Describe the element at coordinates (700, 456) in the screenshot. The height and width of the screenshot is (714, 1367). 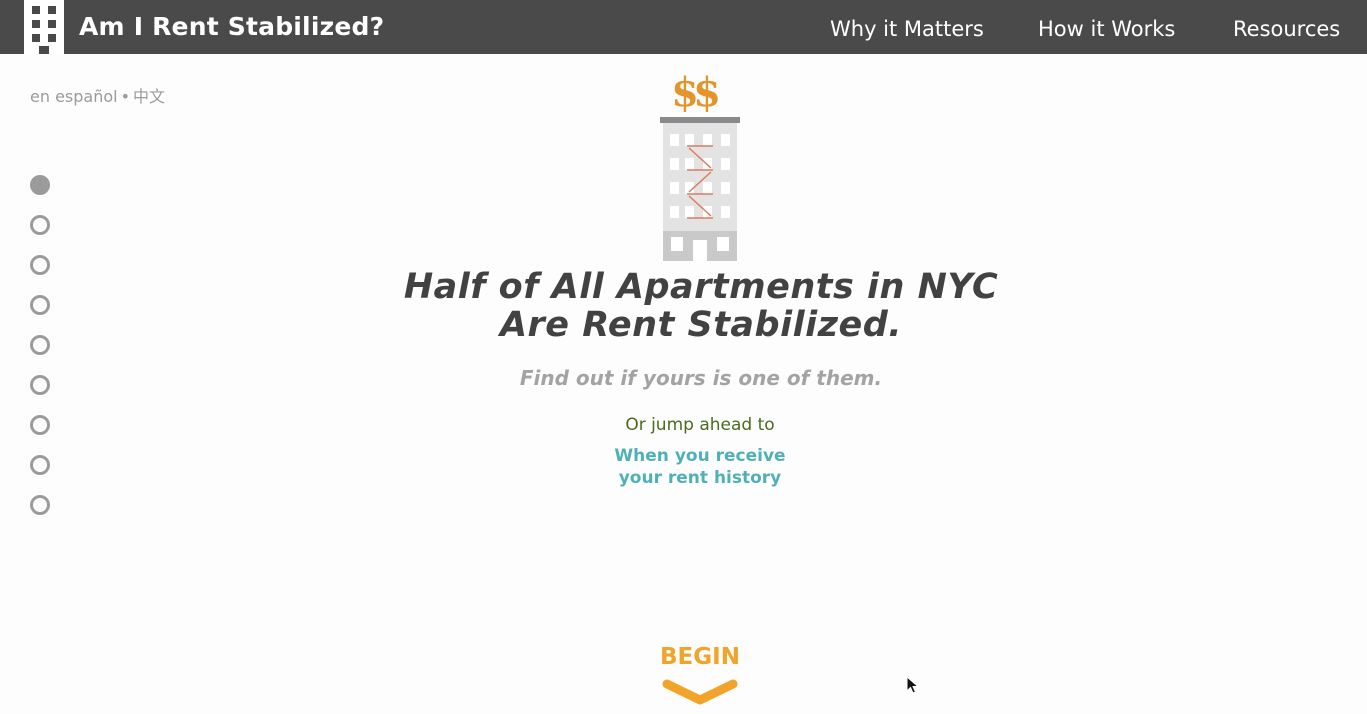
I see `rent-history-link-line-1: When you receive` at that location.